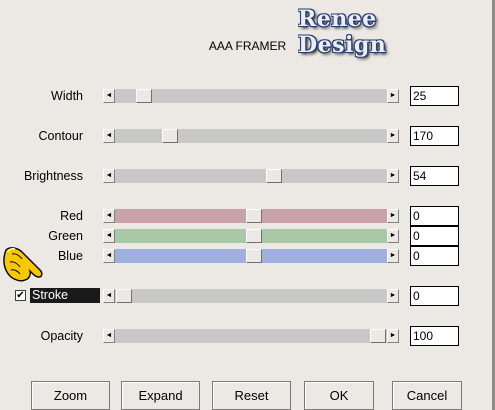 The width and height of the screenshot is (495, 410). Describe the element at coordinates (393, 176) in the screenshot. I see `brightness-slider-right-arrow: ►` at that location.